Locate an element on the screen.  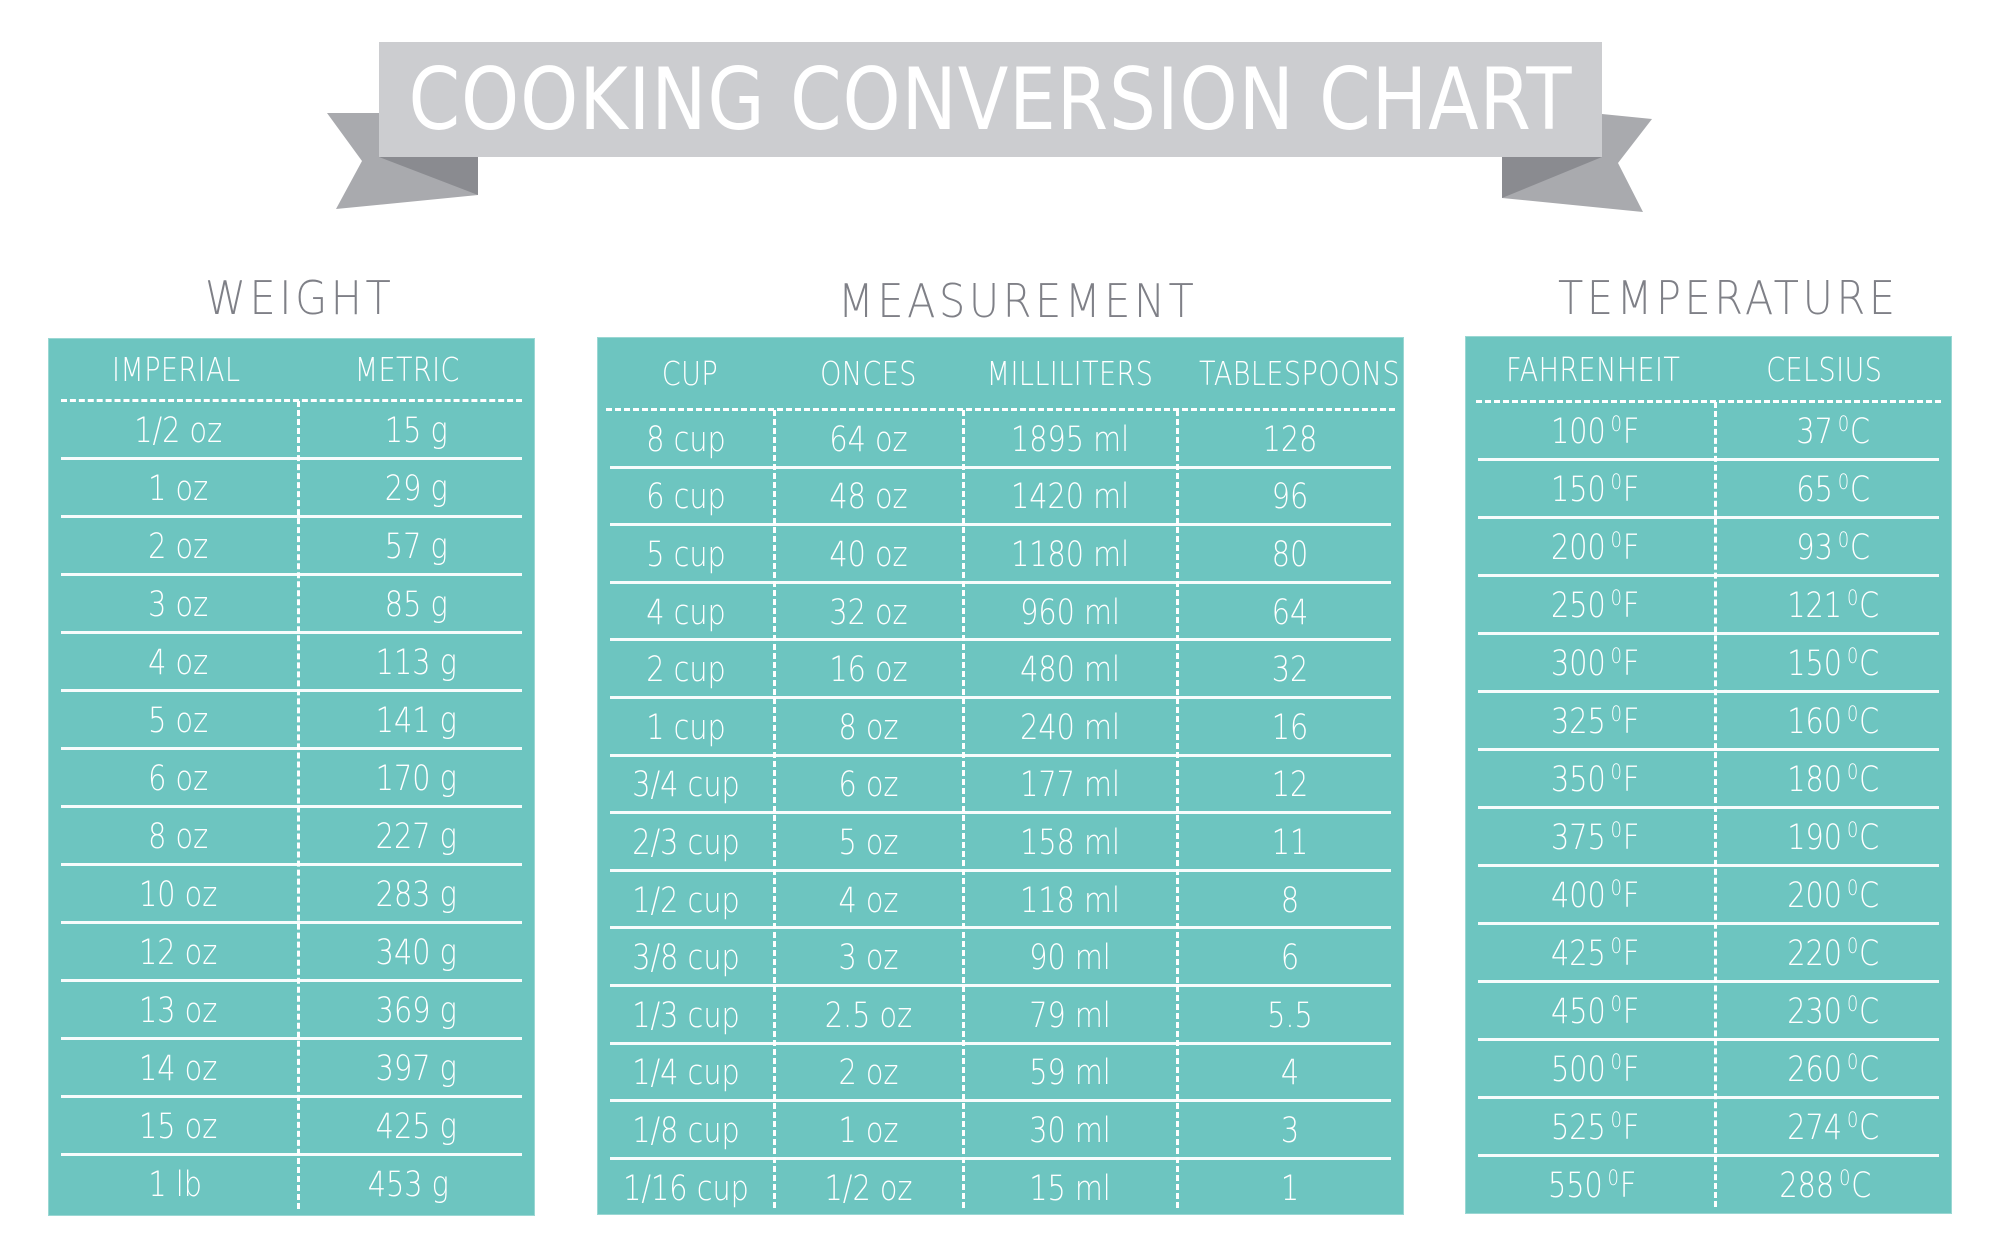
table-row: 325 0F 160 0C is located at coordinates (1708, 722).